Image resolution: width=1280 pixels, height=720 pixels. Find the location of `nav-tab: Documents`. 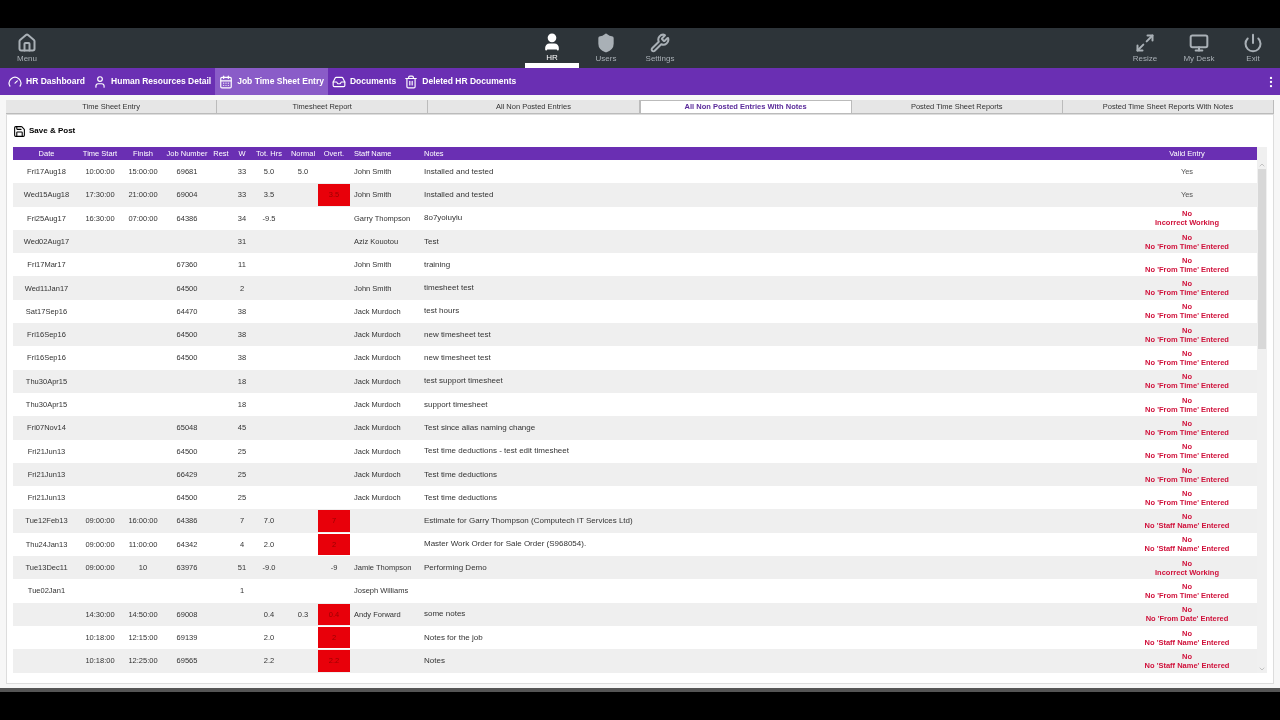

nav-tab: Documents is located at coordinates (364, 81).